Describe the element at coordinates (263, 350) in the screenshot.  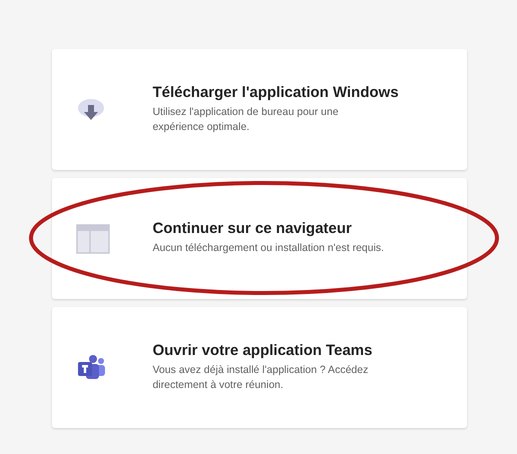
I see `option-title: Ouvrir votre application Teams` at that location.